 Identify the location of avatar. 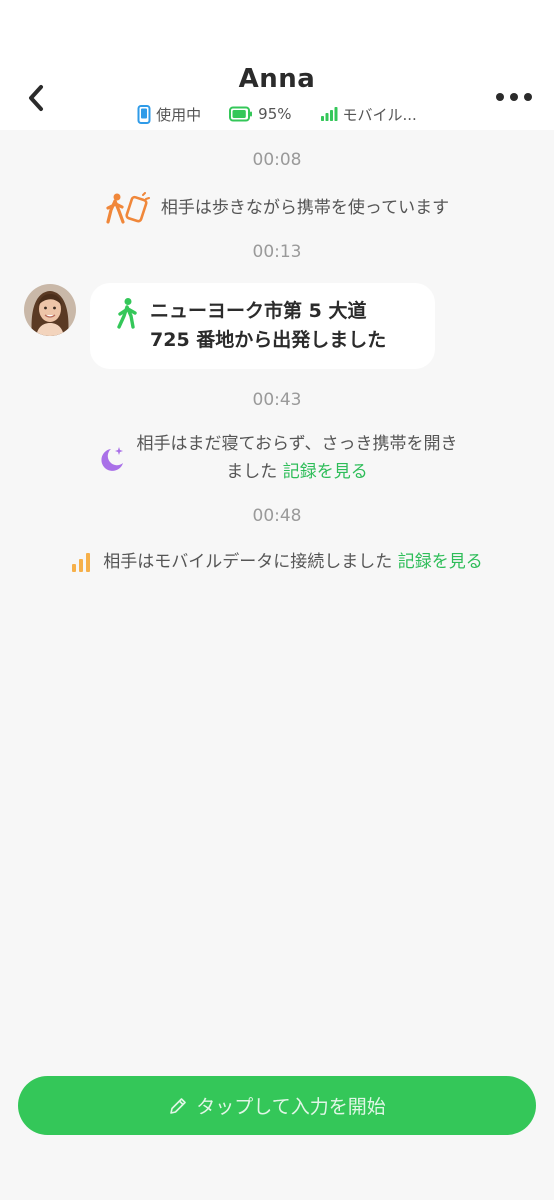
(50, 310).